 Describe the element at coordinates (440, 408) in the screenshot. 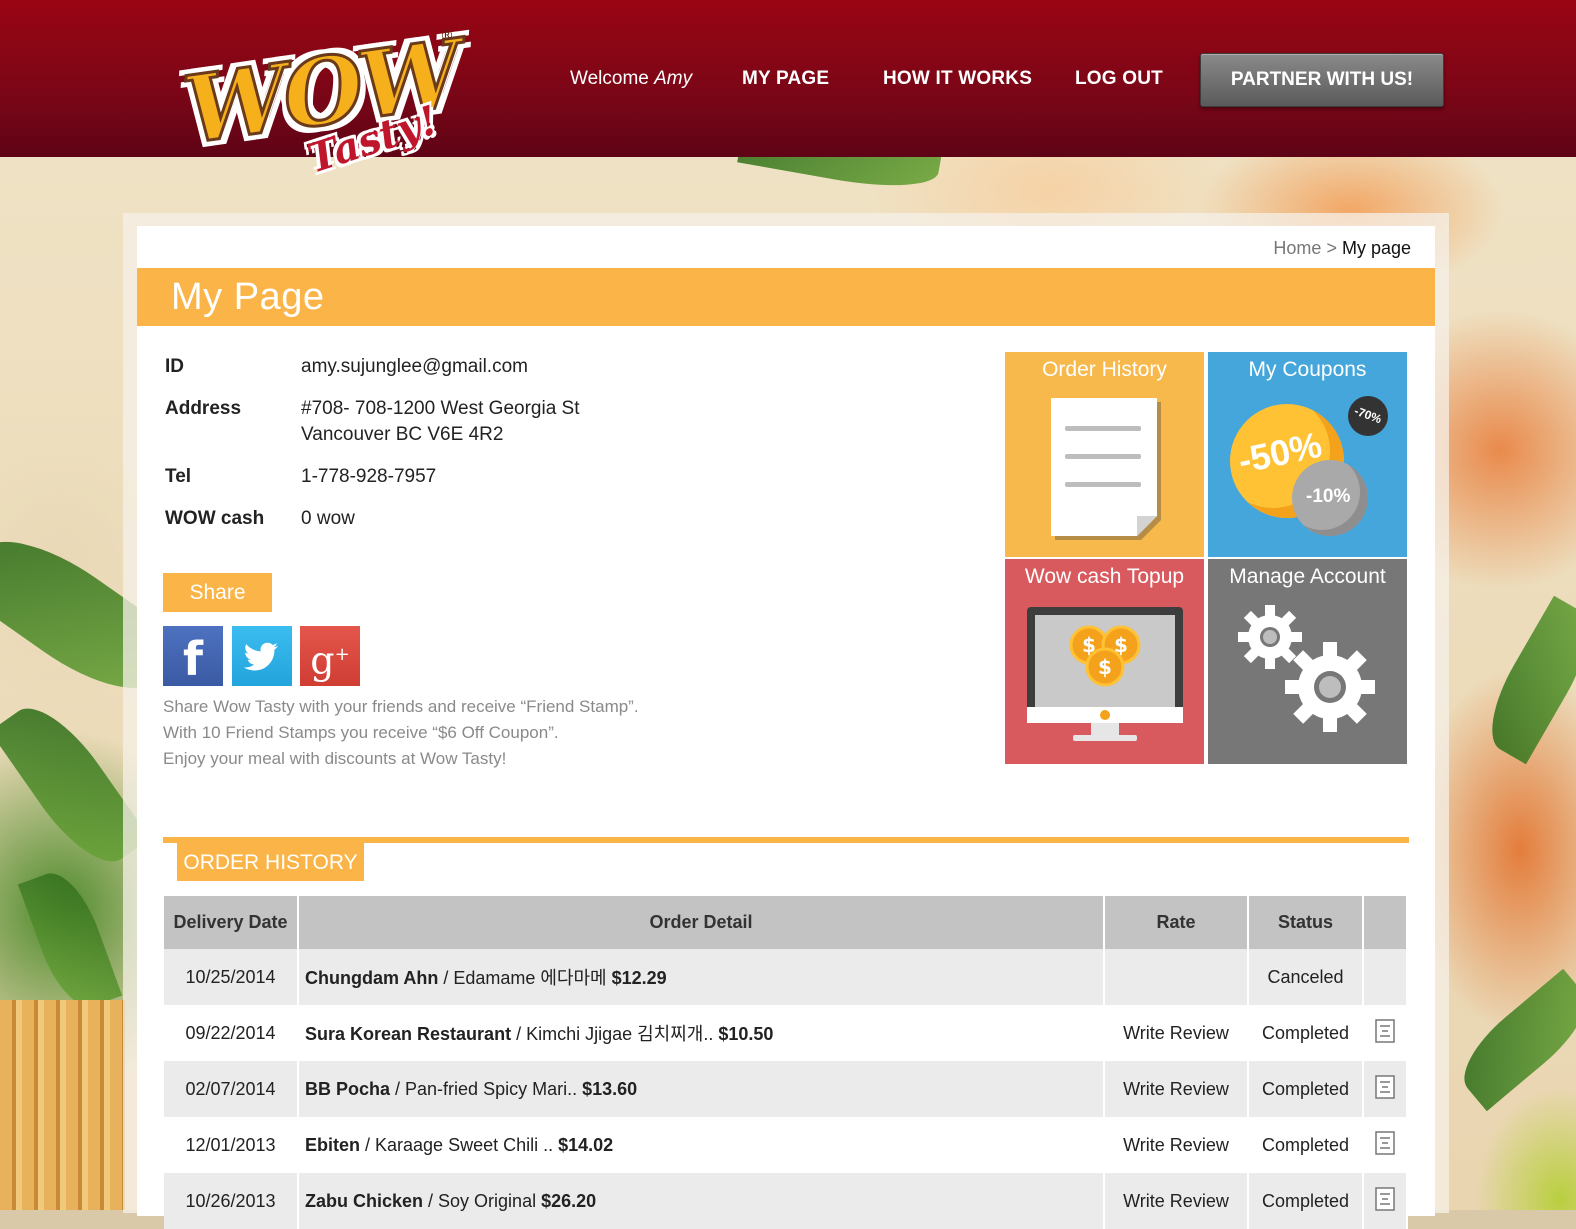

I see `address-line1: #708- 708-1200 West Georgia St` at that location.